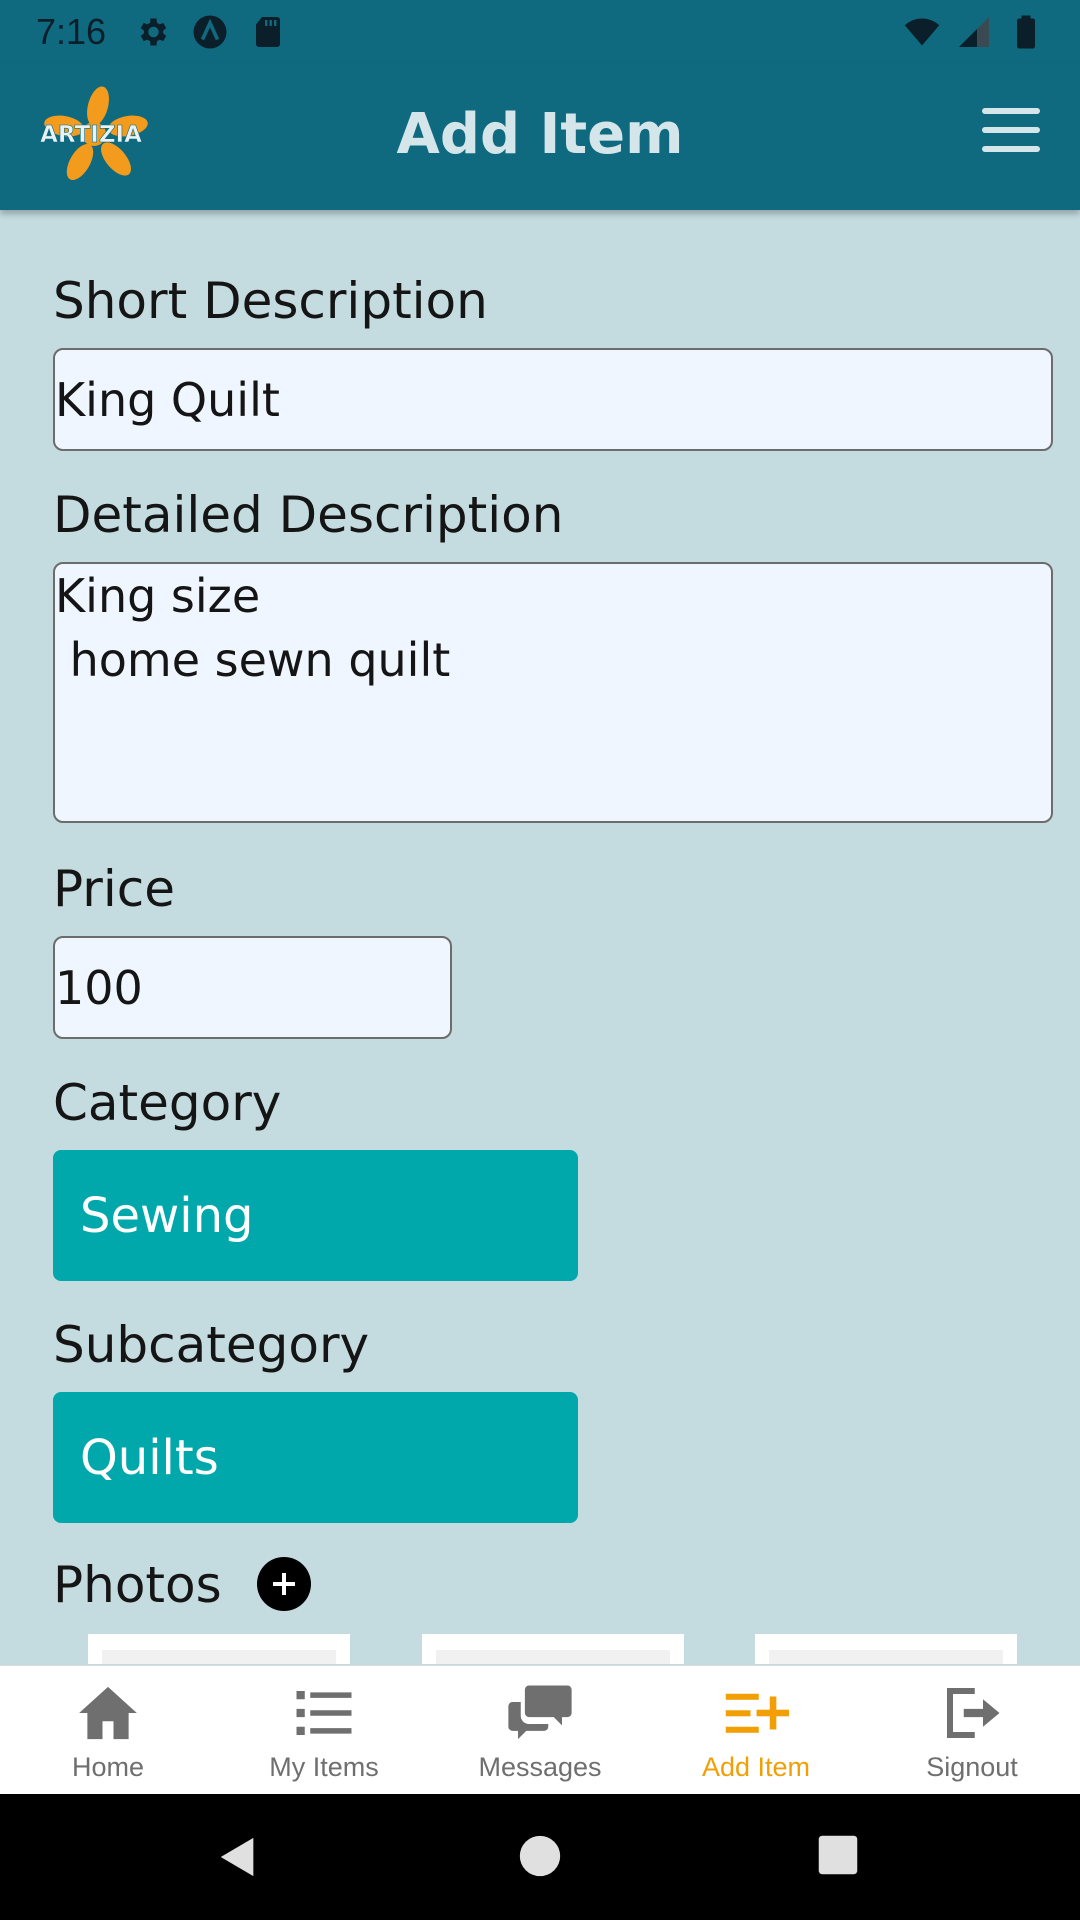 The height and width of the screenshot is (1920, 1080). I want to click on home-icon, so click(108, 1713).